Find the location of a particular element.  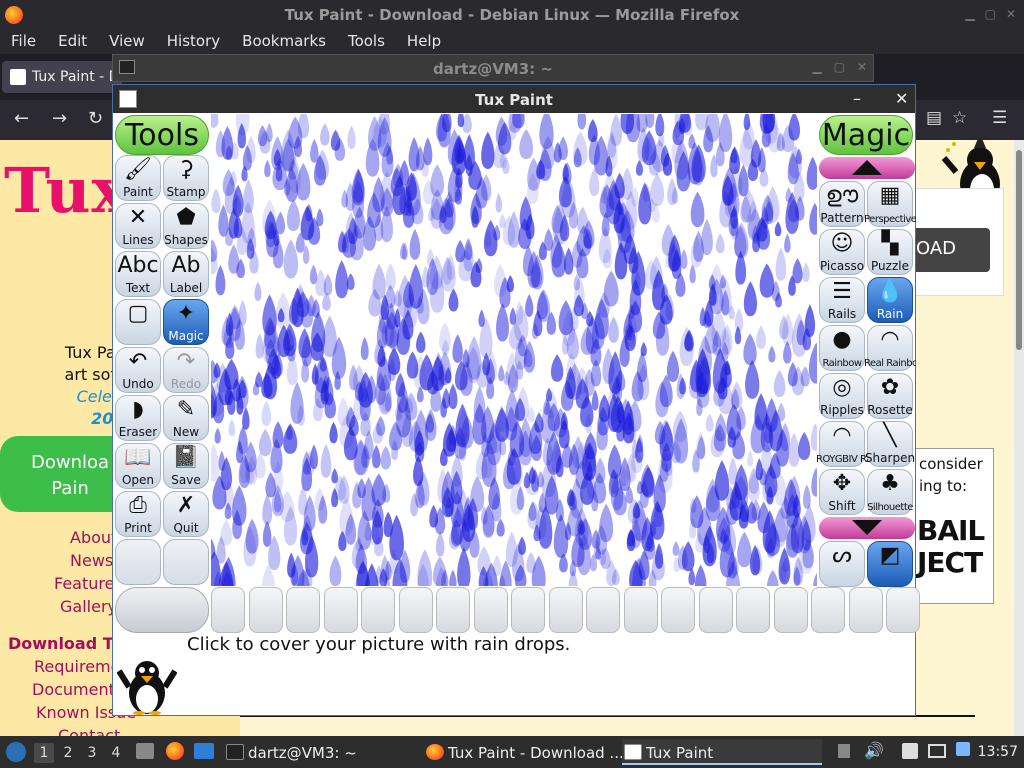

menu-history: History is located at coordinates (193, 42).